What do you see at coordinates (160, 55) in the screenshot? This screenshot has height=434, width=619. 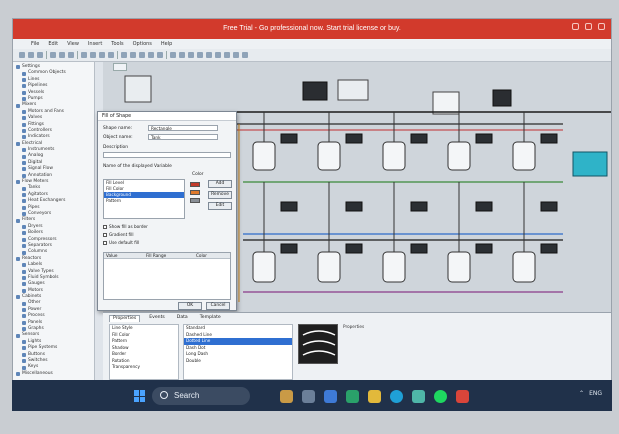 I see `ungroup-icon` at bounding box center [160, 55].